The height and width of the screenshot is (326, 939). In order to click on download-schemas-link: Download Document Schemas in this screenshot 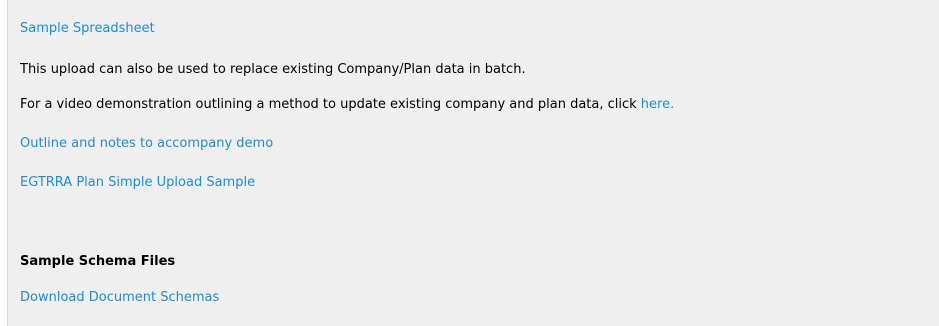, I will do `click(119, 297)`.